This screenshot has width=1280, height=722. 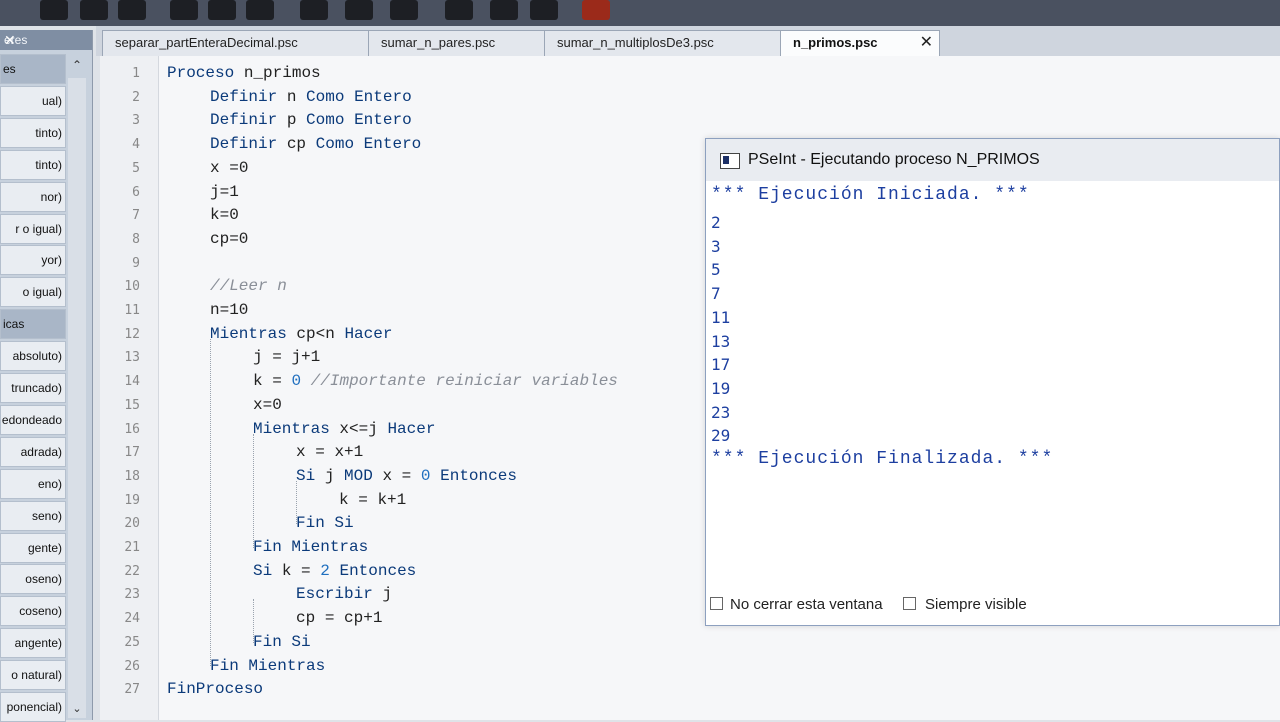 I want to click on tab-sumar-pares: sumar_n_pares.psc, so click(x=458, y=43).